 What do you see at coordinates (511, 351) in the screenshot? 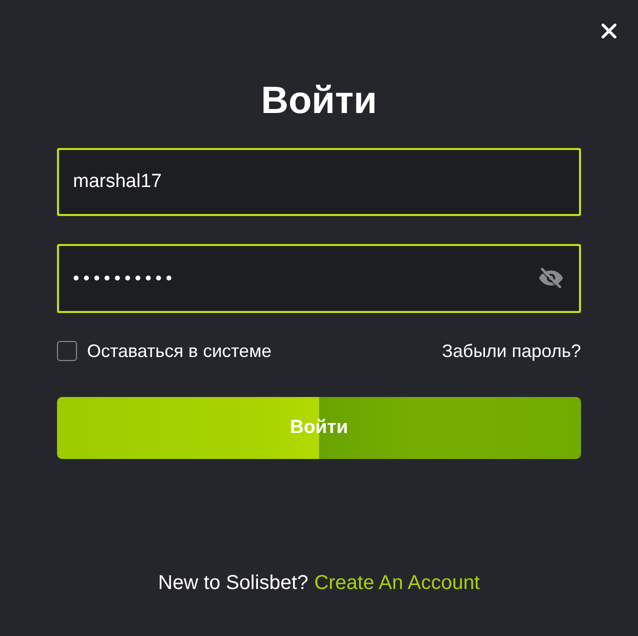
I see `forgot-password-link: Забыли пароль?` at bounding box center [511, 351].